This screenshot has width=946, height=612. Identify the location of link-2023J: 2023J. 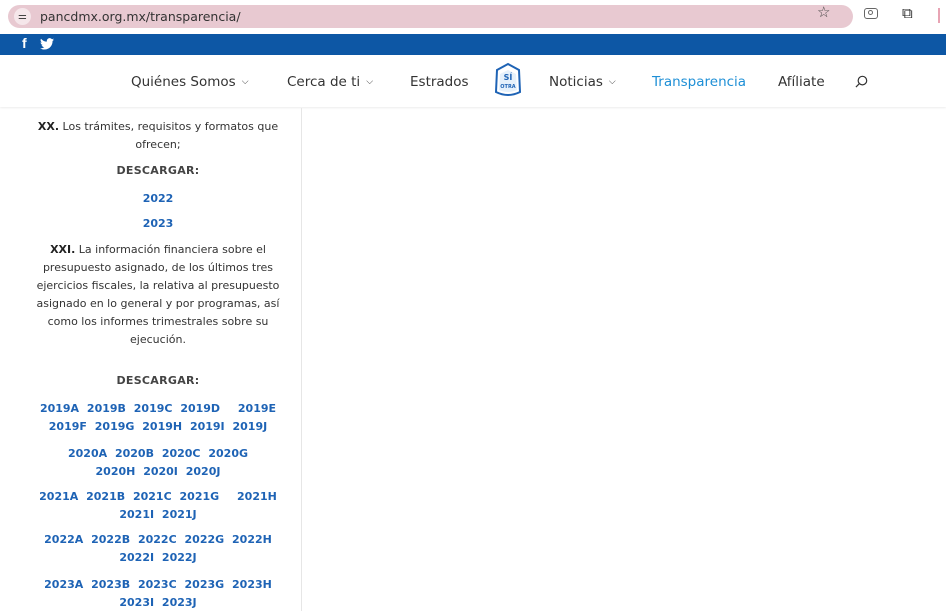
(179, 602).